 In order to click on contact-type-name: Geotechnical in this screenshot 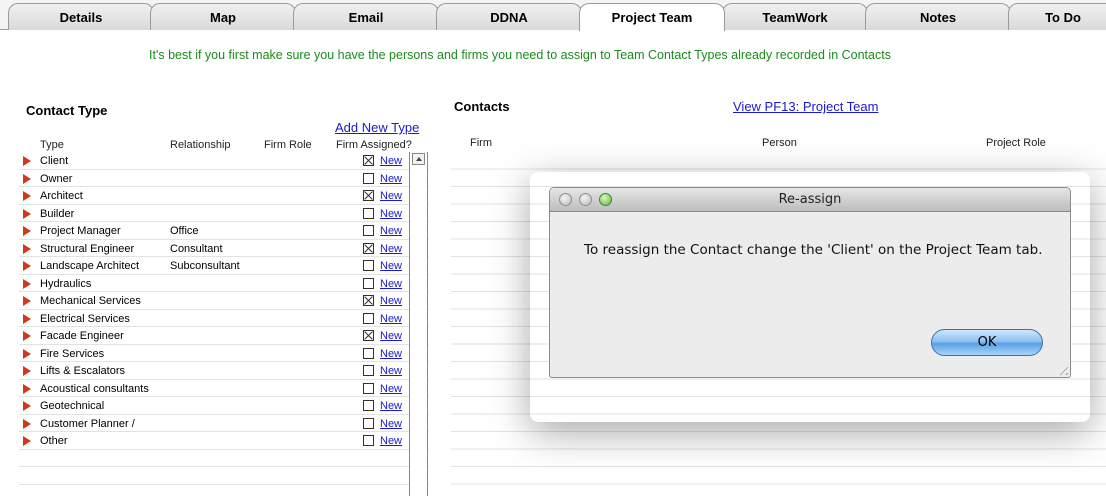, I will do `click(72, 406)`.